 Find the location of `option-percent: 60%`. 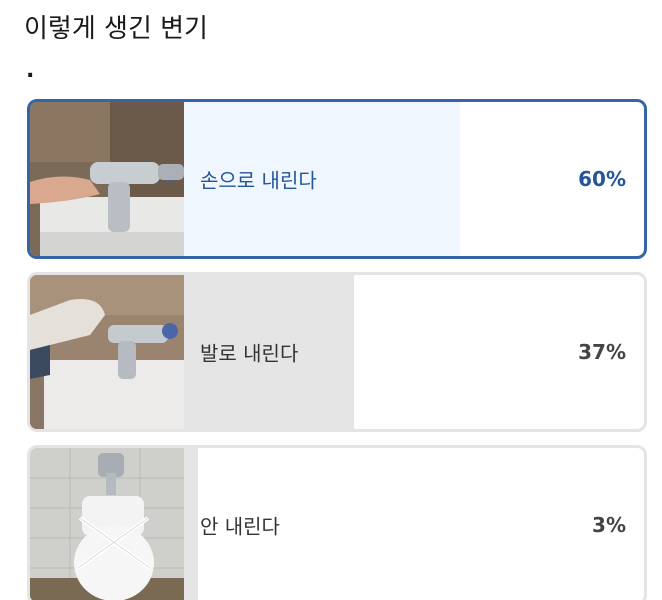

option-percent: 60% is located at coordinates (602, 179).